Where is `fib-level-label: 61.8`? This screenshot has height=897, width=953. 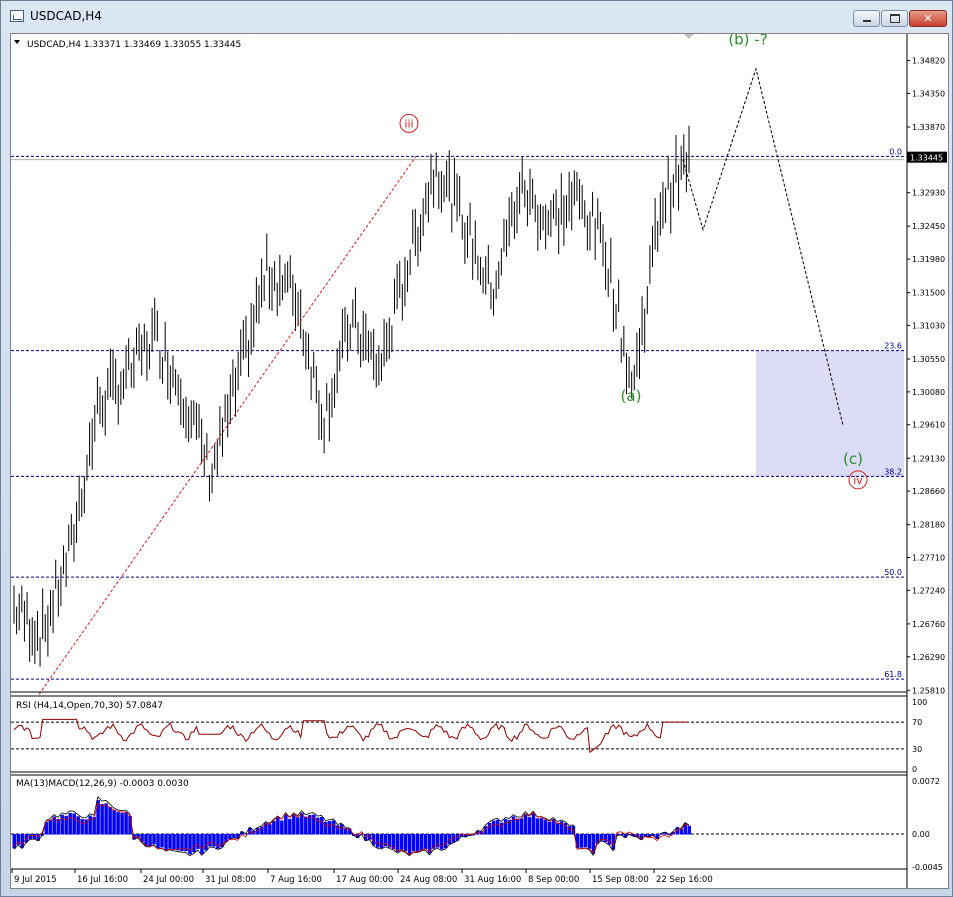
fib-level-label: 61.8 is located at coordinates (893, 674).